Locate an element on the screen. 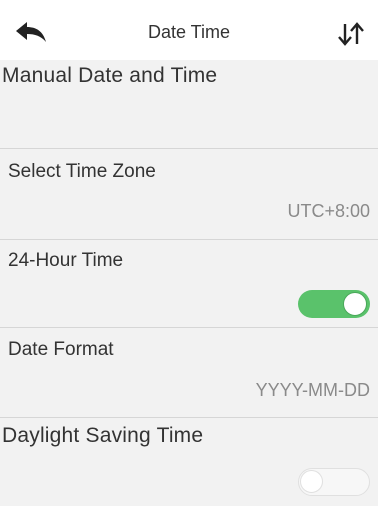  24-hour-time-toggle is located at coordinates (334, 304).